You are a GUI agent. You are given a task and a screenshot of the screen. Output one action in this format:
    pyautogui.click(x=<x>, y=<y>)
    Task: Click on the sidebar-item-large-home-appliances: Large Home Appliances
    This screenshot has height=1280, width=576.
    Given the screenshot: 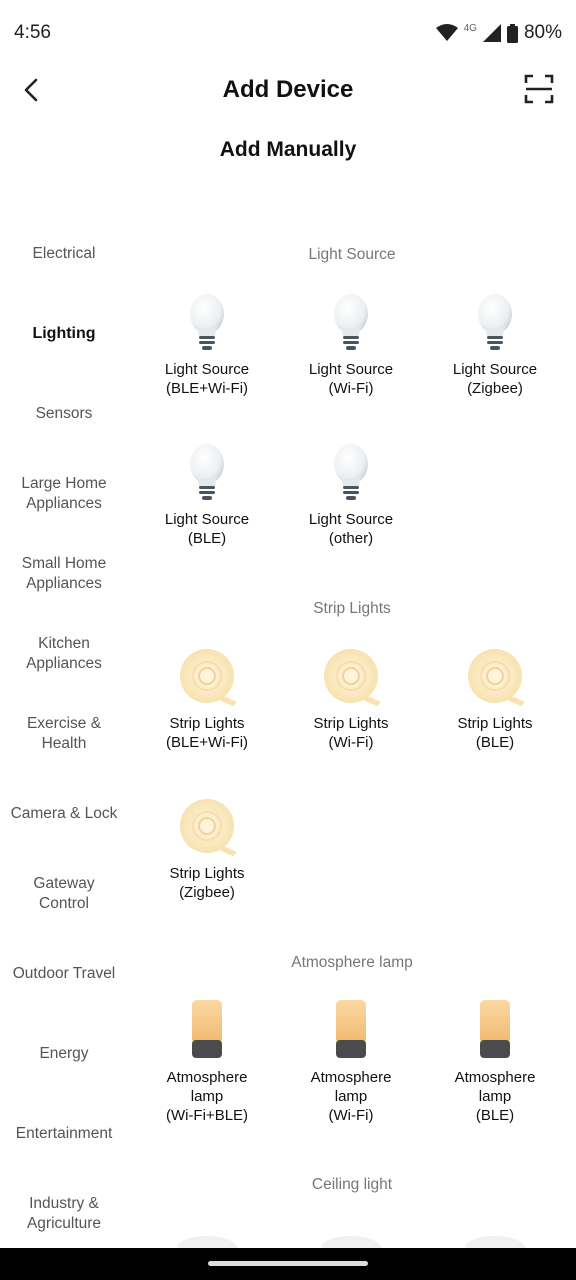 What is the action you would take?
    pyautogui.click(x=64, y=494)
    